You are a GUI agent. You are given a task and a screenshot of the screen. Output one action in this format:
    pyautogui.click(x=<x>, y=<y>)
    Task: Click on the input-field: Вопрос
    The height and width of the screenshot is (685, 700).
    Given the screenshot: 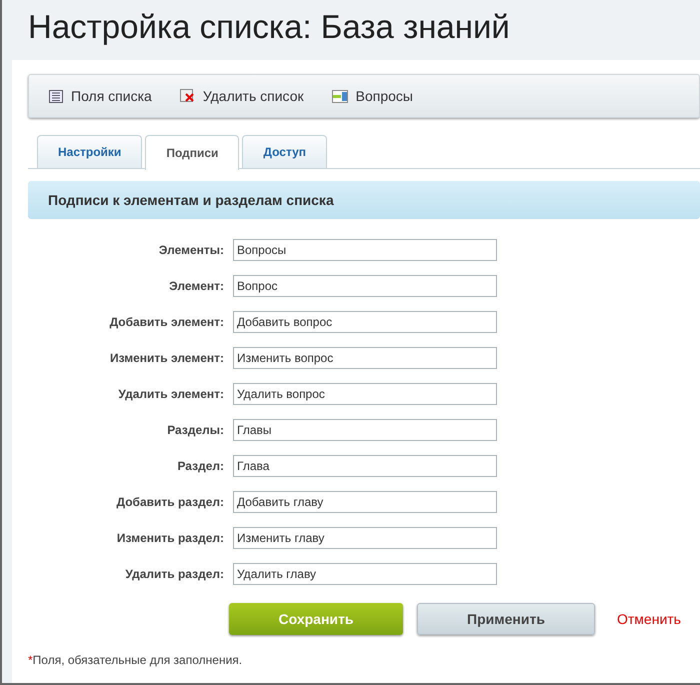 What is the action you would take?
    pyautogui.click(x=365, y=286)
    